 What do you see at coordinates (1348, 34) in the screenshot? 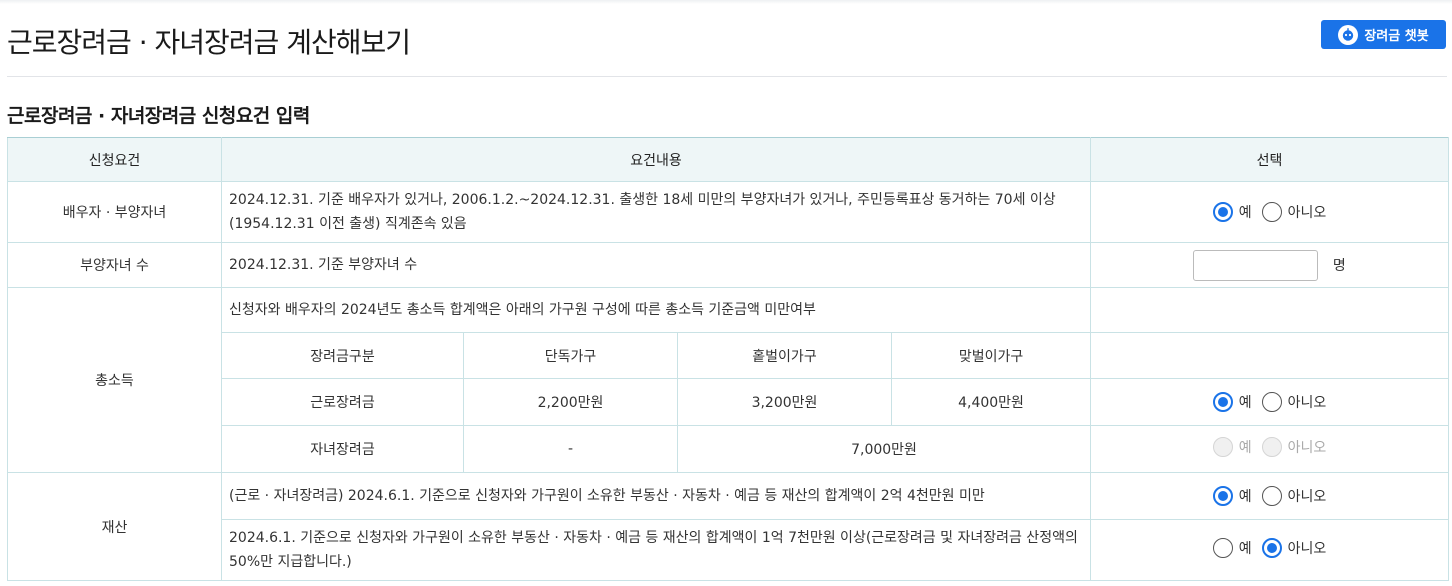
I see `chatbot-icon` at bounding box center [1348, 34].